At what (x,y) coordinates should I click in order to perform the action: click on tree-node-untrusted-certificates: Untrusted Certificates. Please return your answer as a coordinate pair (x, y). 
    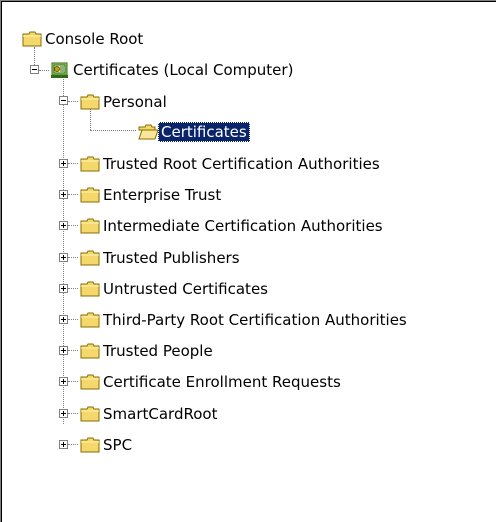
    Looking at the image, I should click on (175, 288).